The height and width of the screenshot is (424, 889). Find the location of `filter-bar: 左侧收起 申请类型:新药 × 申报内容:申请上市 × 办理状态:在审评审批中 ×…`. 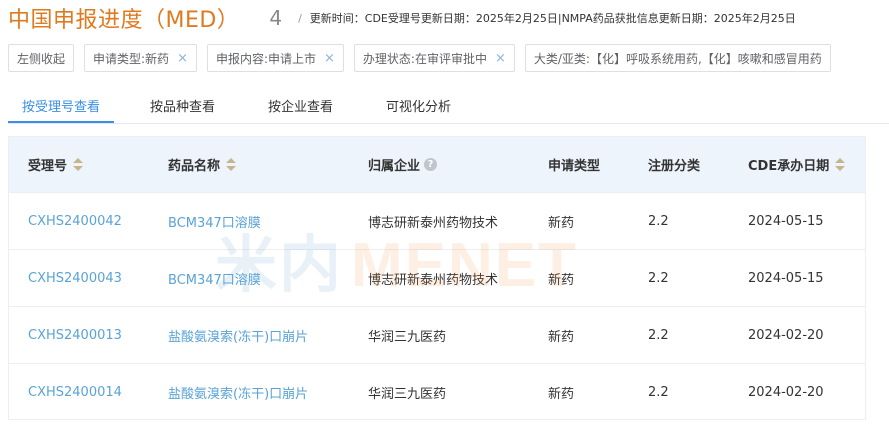

filter-bar: 左侧收起 申请类型:新药 × 申报内容:申请上市 × 办理状态:在审评审批中 ×… is located at coordinates (419, 58).